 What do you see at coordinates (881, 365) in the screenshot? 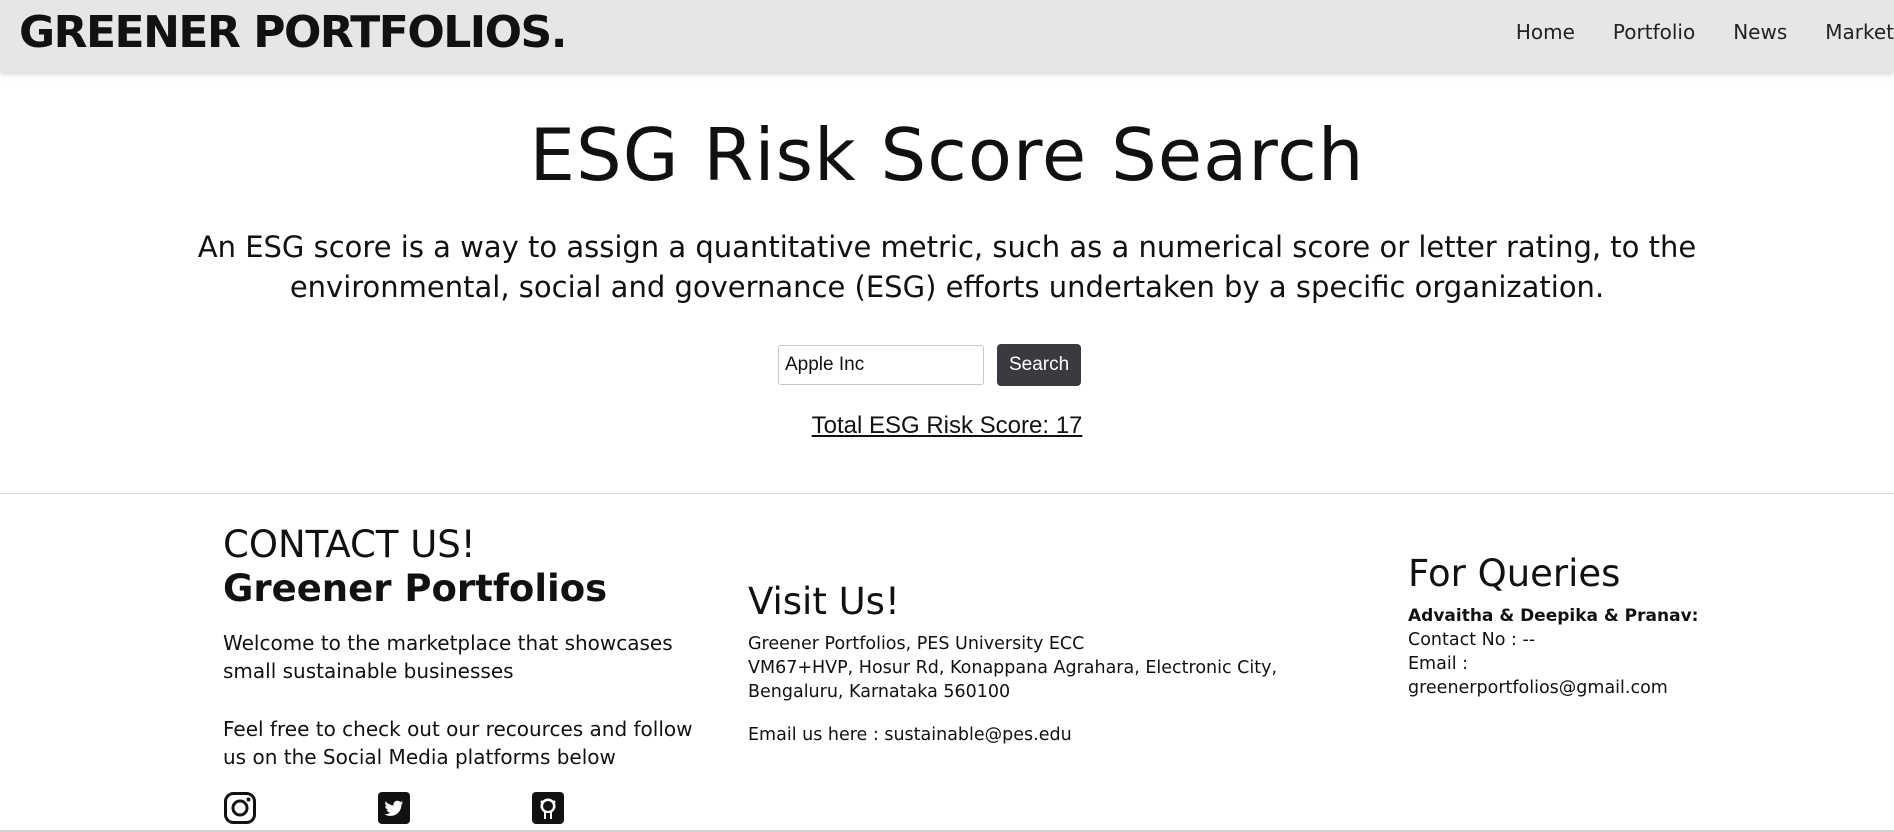
I see `company-search-input` at bounding box center [881, 365].